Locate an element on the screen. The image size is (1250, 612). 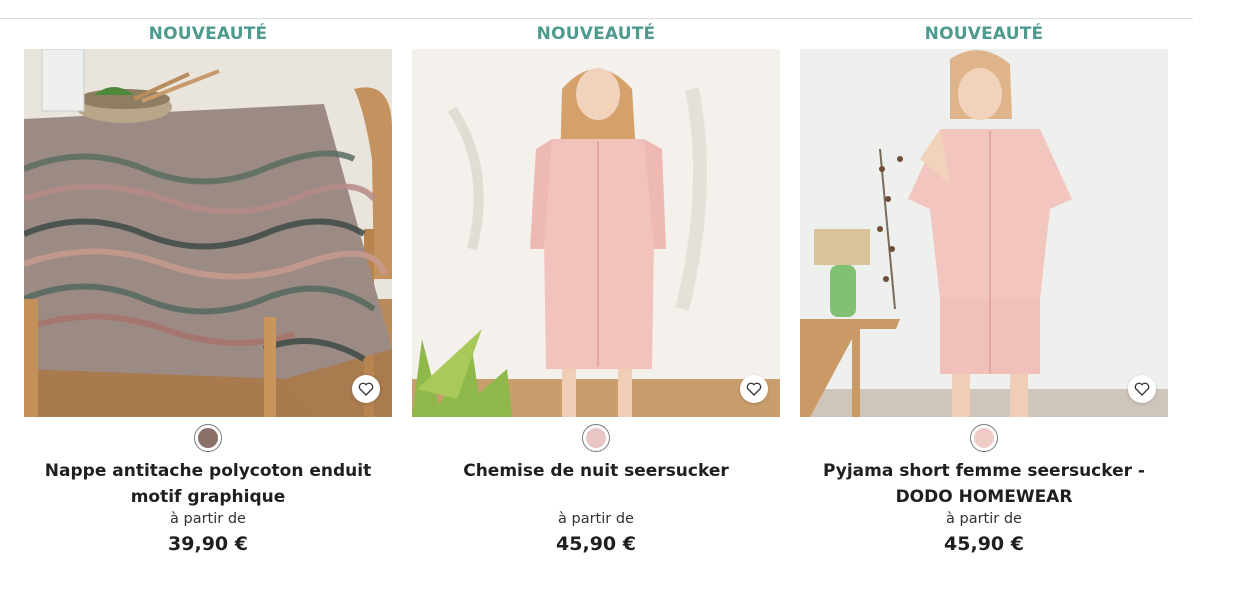
swatch-color-light-pink is located at coordinates (984, 438).